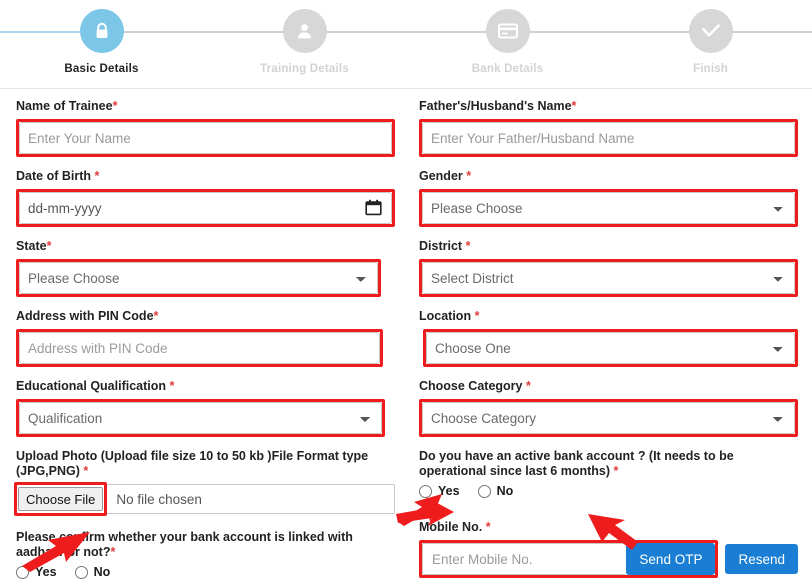 This screenshot has width=812, height=584. I want to click on aadhaar-linked-option-no: No, so click(92, 572).